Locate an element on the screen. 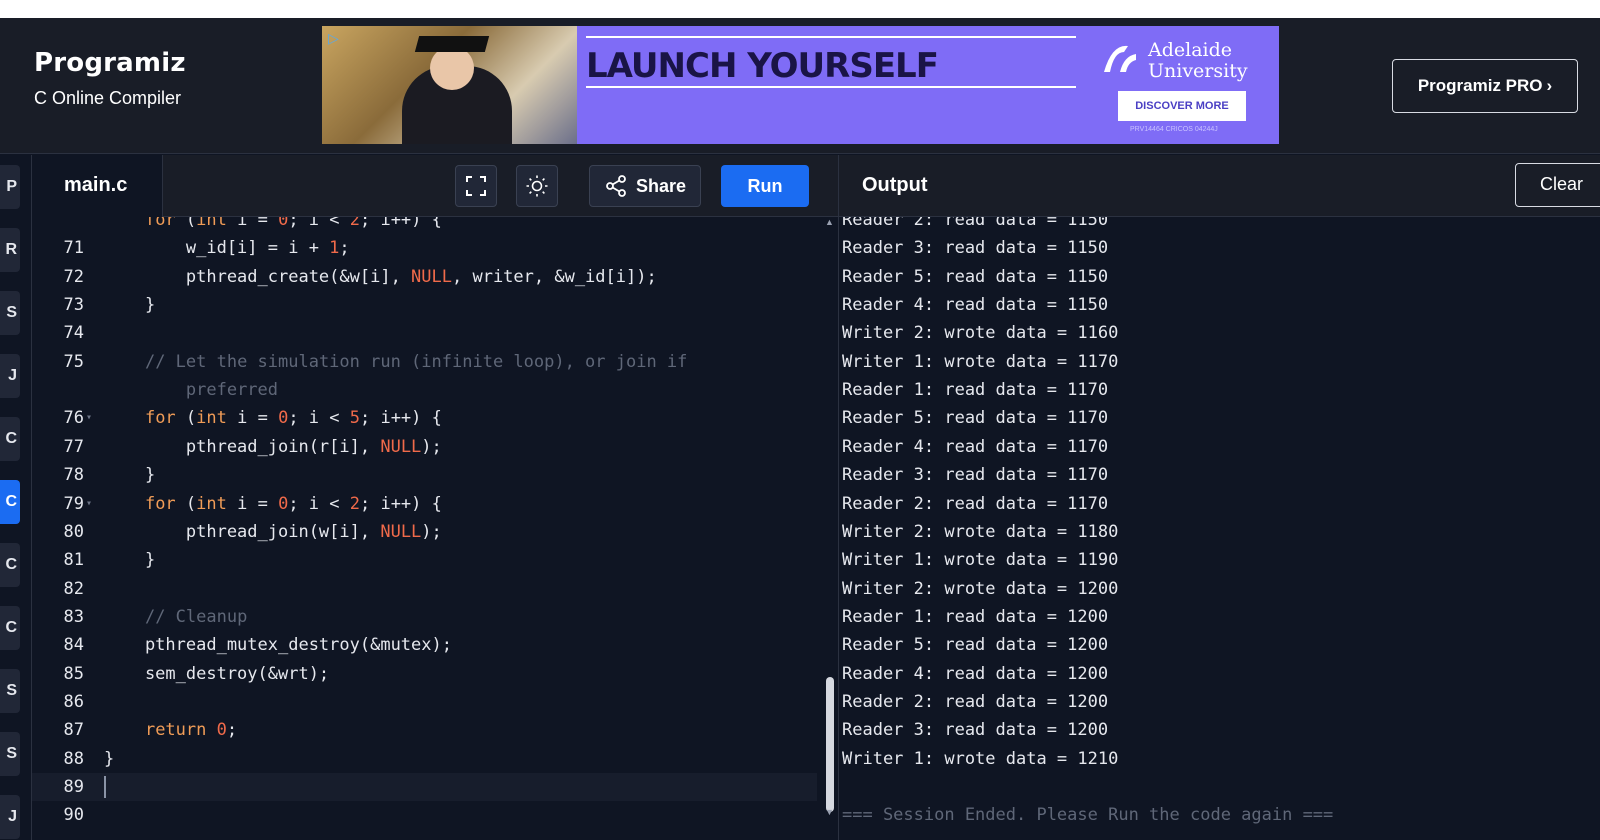  code-text: // Cleanup is located at coordinates (196, 616).